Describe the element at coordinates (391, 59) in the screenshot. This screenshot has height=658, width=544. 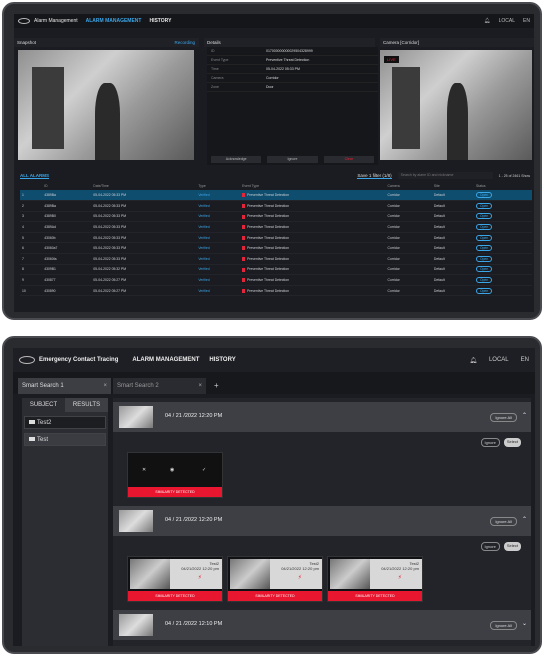
I see `live-badge: LIVE` at that location.